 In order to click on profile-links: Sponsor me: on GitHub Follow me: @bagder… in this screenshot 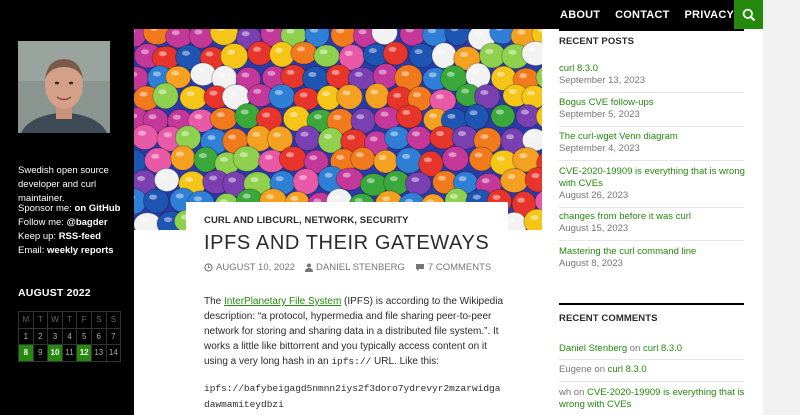, I will do `click(76, 230)`.